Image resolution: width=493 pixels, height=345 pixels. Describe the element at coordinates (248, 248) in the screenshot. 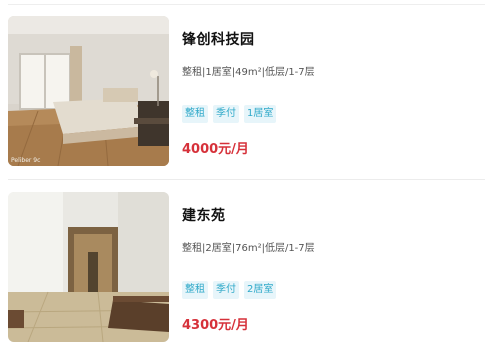

I see `listing-specs: 整租|2居室|76m²|低层/1-7层` at that location.